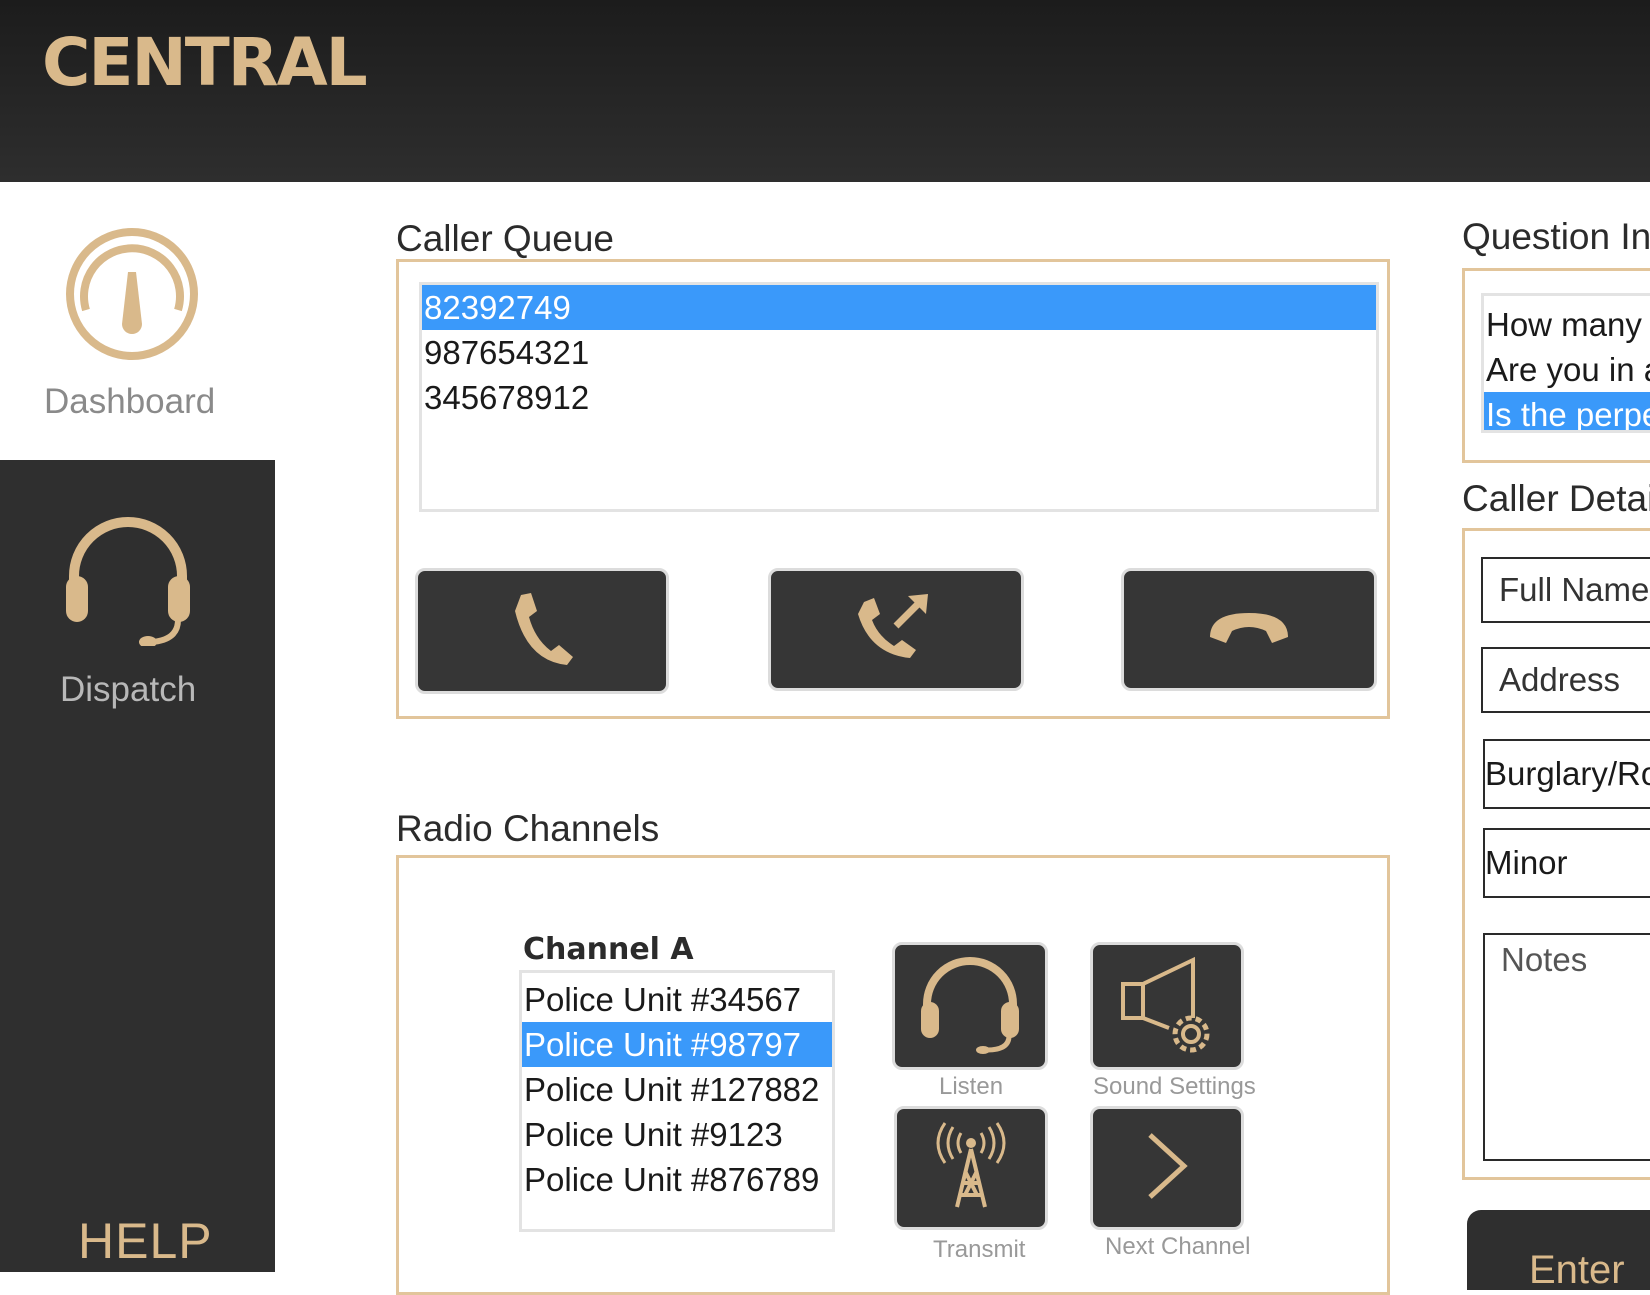 The height and width of the screenshot is (1295, 1650). Describe the element at coordinates (130, 401) in the screenshot. I see `sidebar-item-label: Dashboard` at that location.